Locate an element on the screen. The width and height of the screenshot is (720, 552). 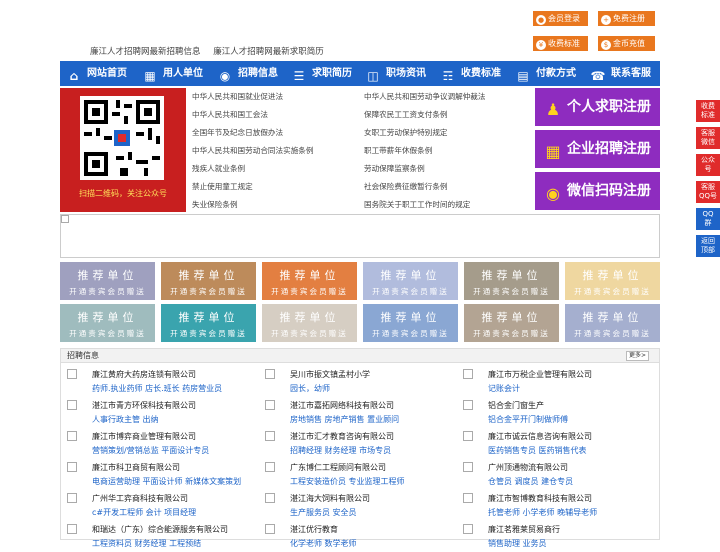
nav-news: ◫ 职场资讯 is located at coordinates (395, 73).